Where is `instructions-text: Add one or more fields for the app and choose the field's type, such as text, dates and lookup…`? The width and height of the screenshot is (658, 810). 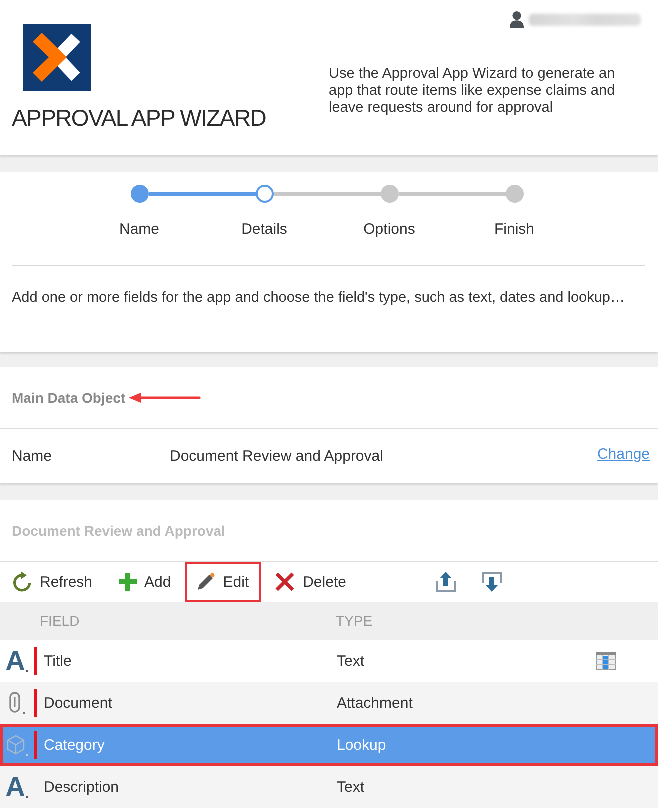
instructions-text: Add one or more fields for the app and choose the field's type, such as text, dates and lookup… is located at coordinates (319, 298).